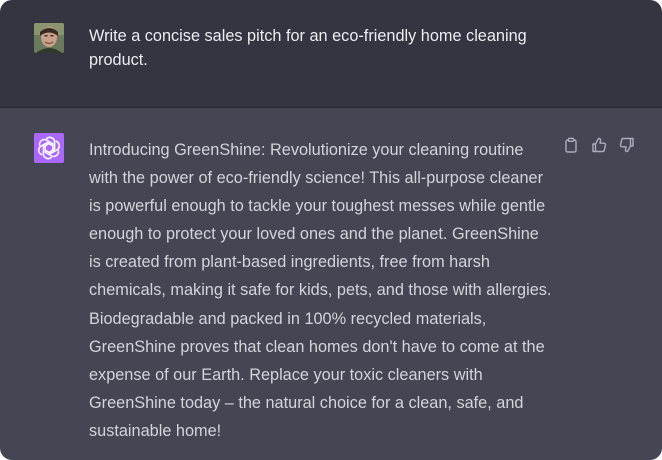 This screenshot has height=460, width=662. I want to click on thumbs-down-icon, so click(626, 144).